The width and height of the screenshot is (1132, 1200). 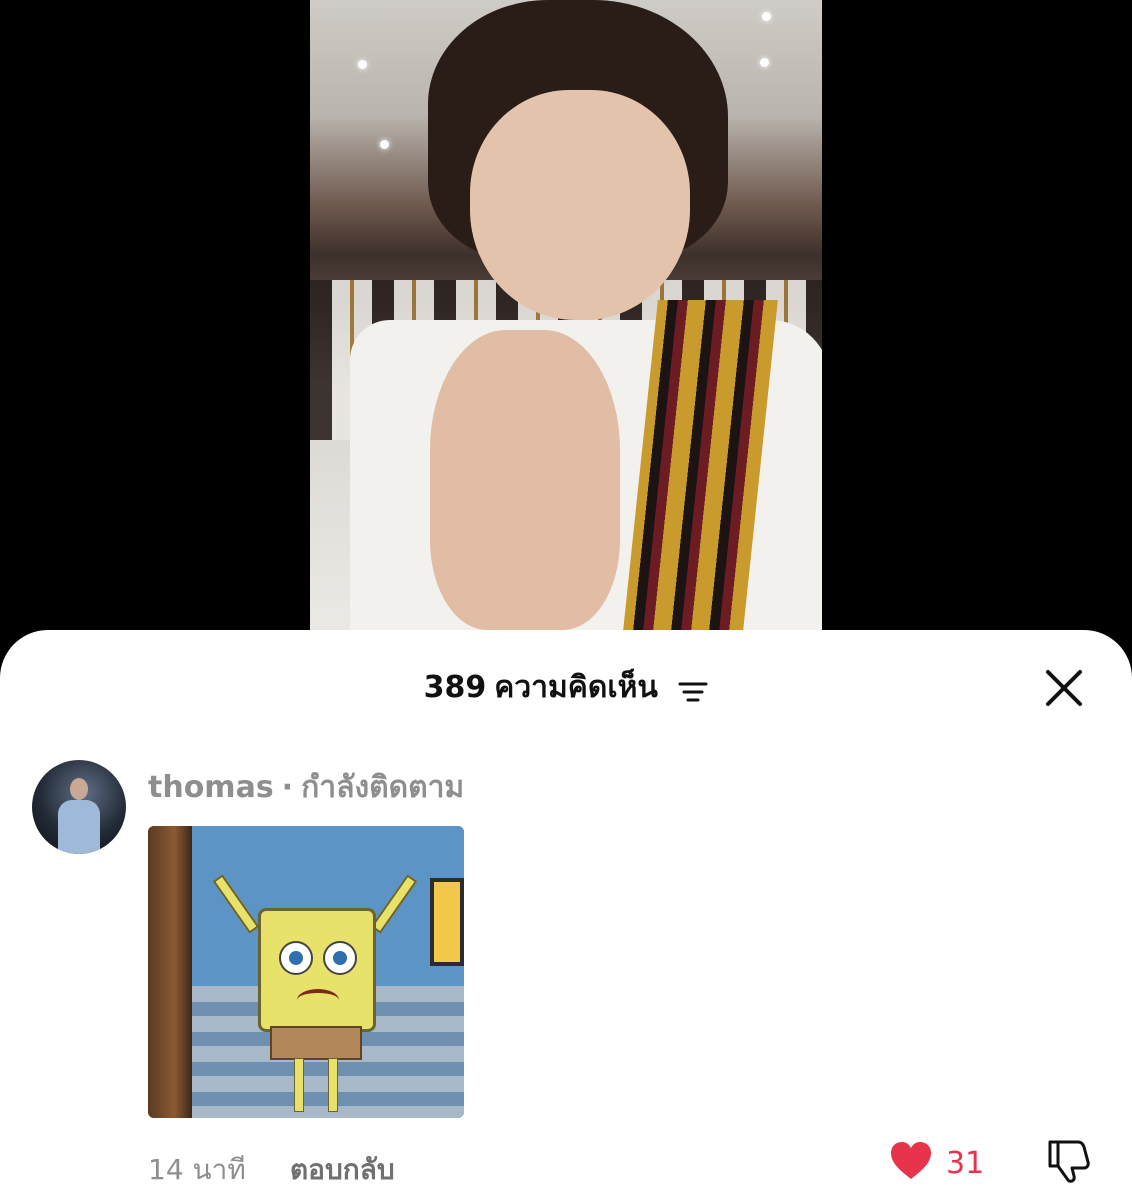 What do you see at coordinates (693, 688) in the screenshot?
I see `sort-lines-icon` at bounding box center [693, 688].